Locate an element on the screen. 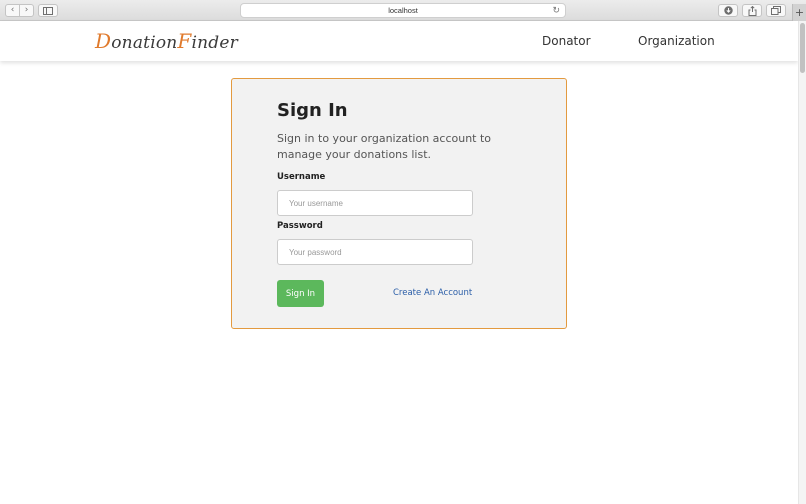 The width and height of the screenshot is (806, 504). show-tabs-button is located at coordinates (776, 10).